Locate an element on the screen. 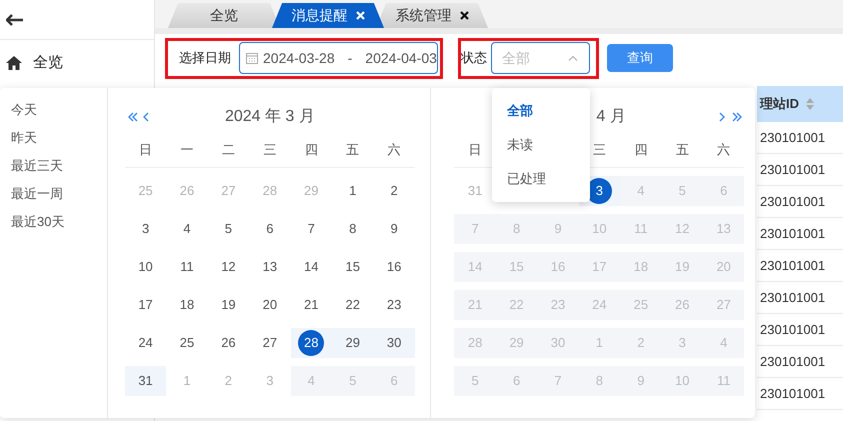  calendar-day: 31 is located at coordinates (475, 191).